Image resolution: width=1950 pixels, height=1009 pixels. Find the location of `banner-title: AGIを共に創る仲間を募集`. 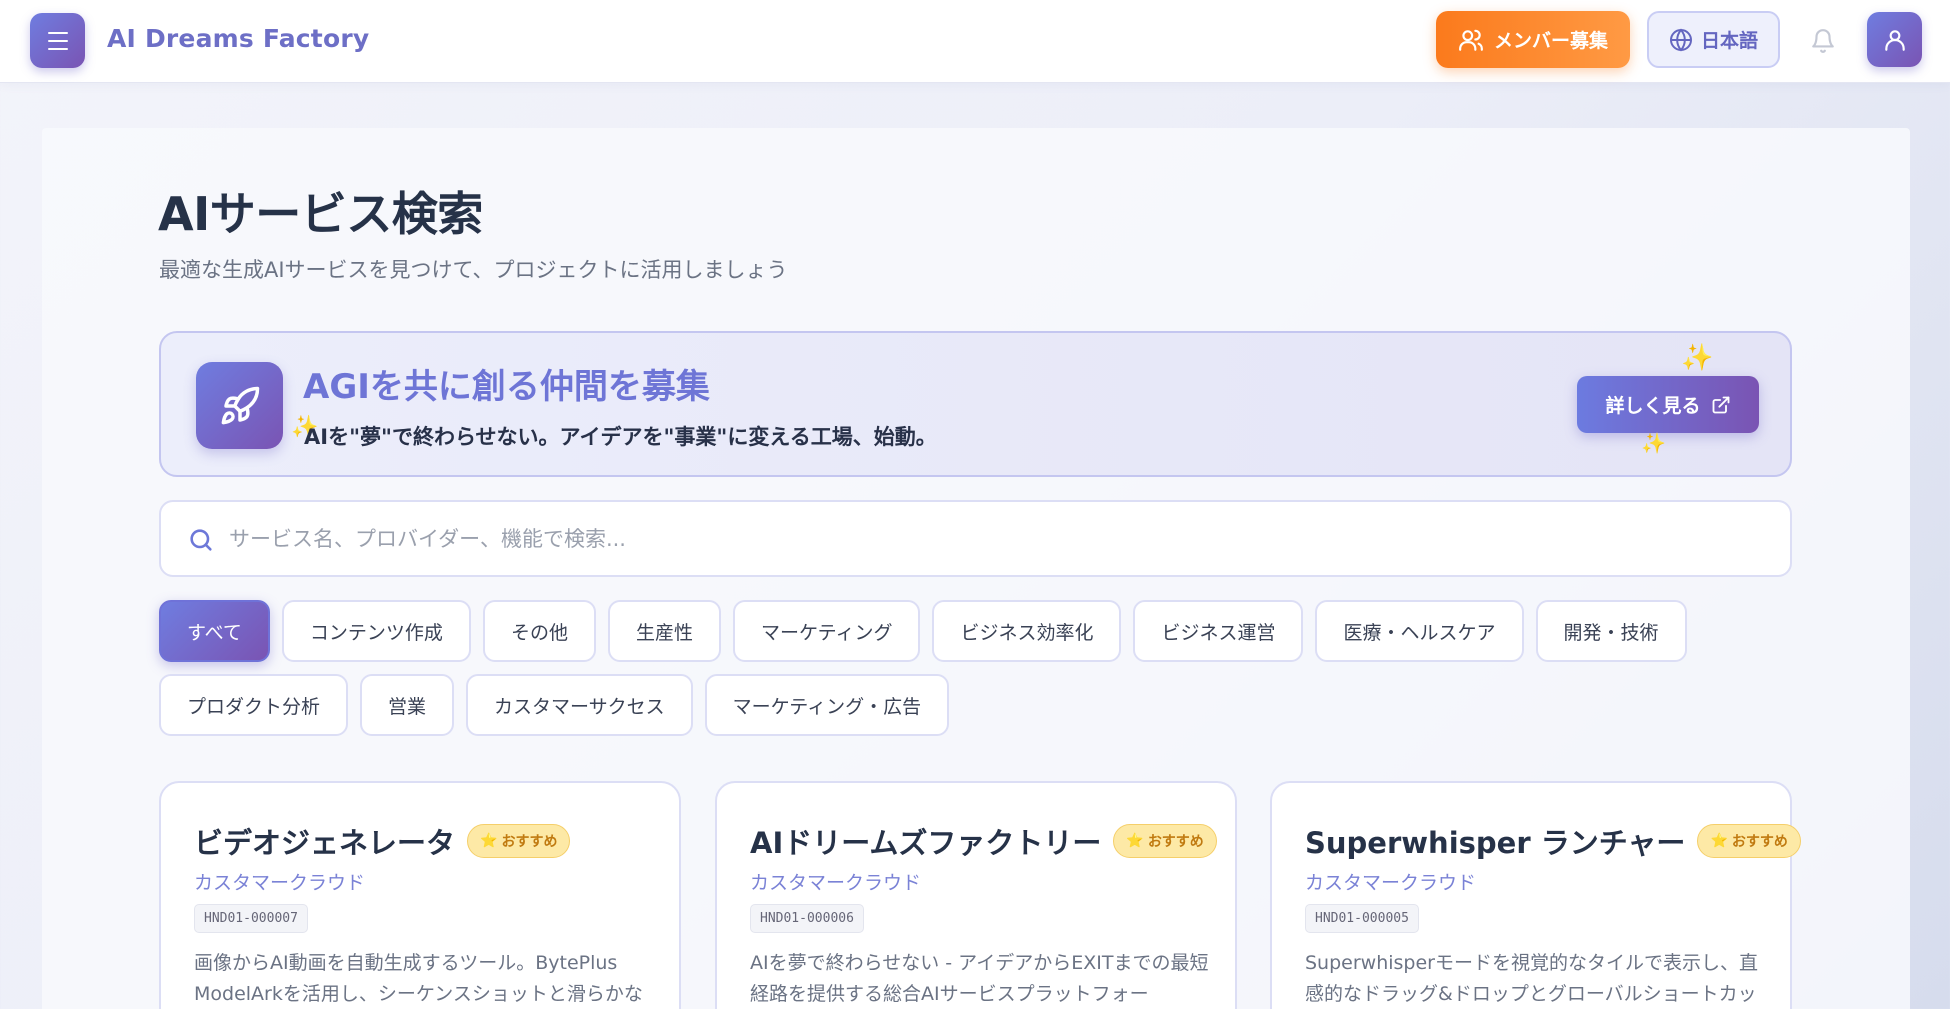

banner-title: AGIを共に創る仲間を募集 is located at coordinates (506, 387).